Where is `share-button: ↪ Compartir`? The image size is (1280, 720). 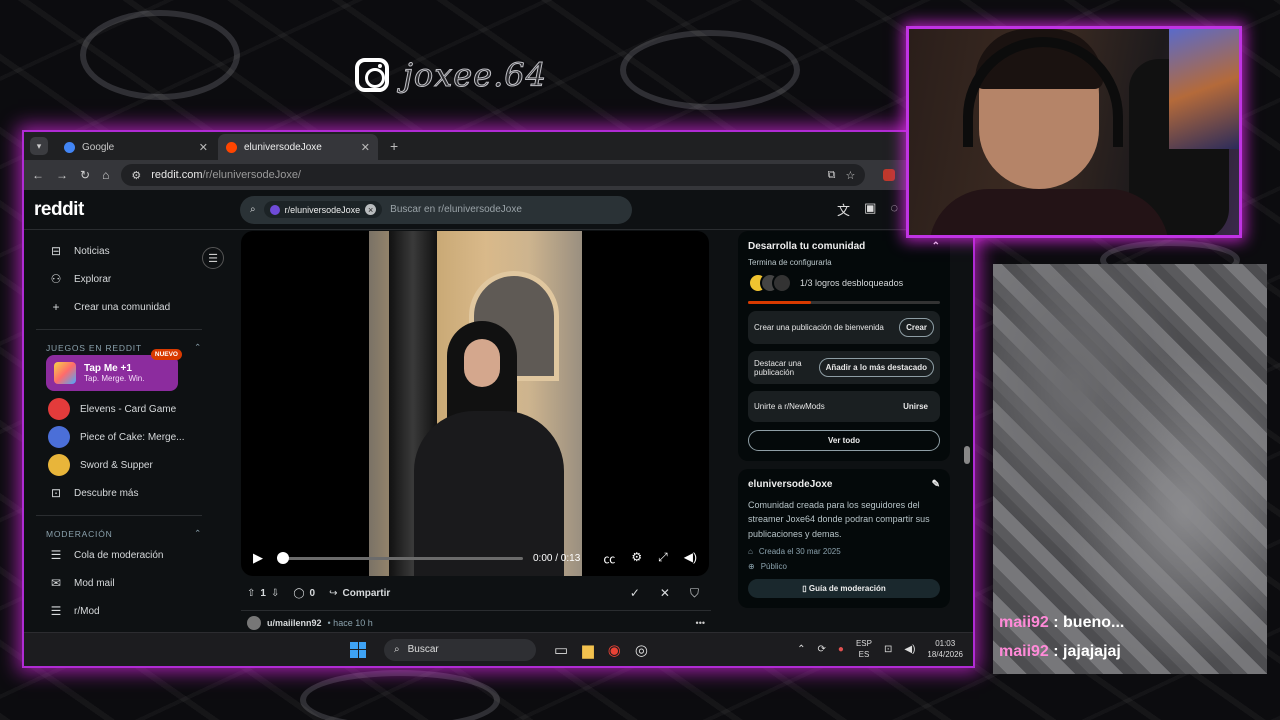 share-button: ↪ Compartir is located at coordinates (359, 593).